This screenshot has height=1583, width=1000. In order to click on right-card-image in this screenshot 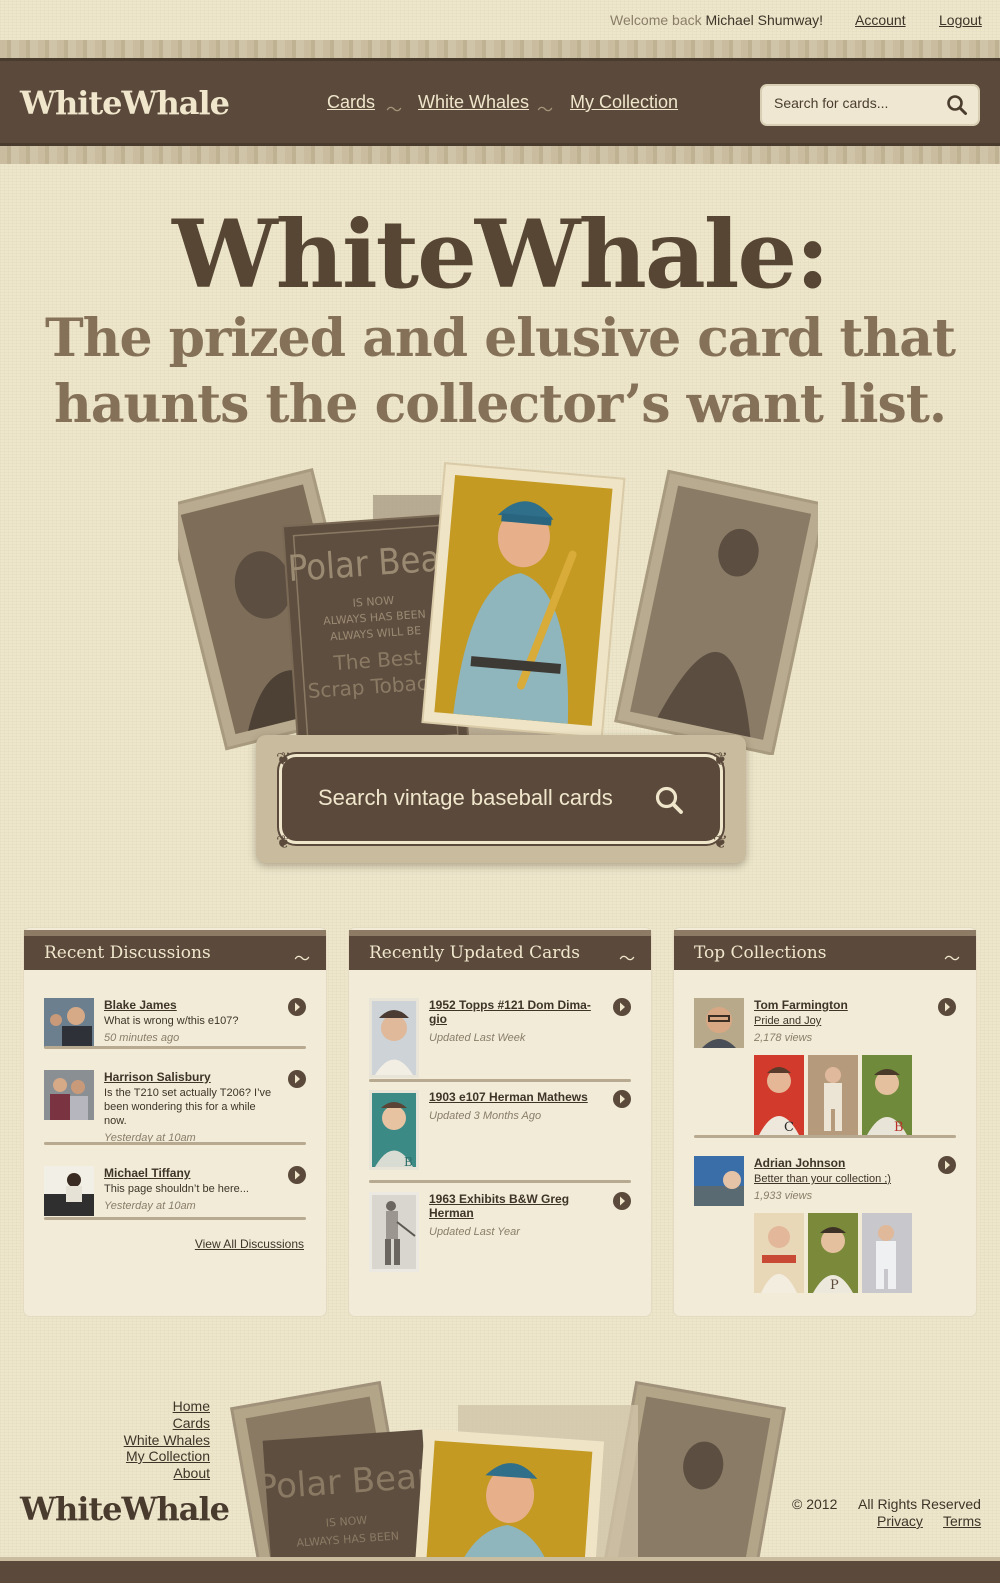, I will do `click(716, 612)`.